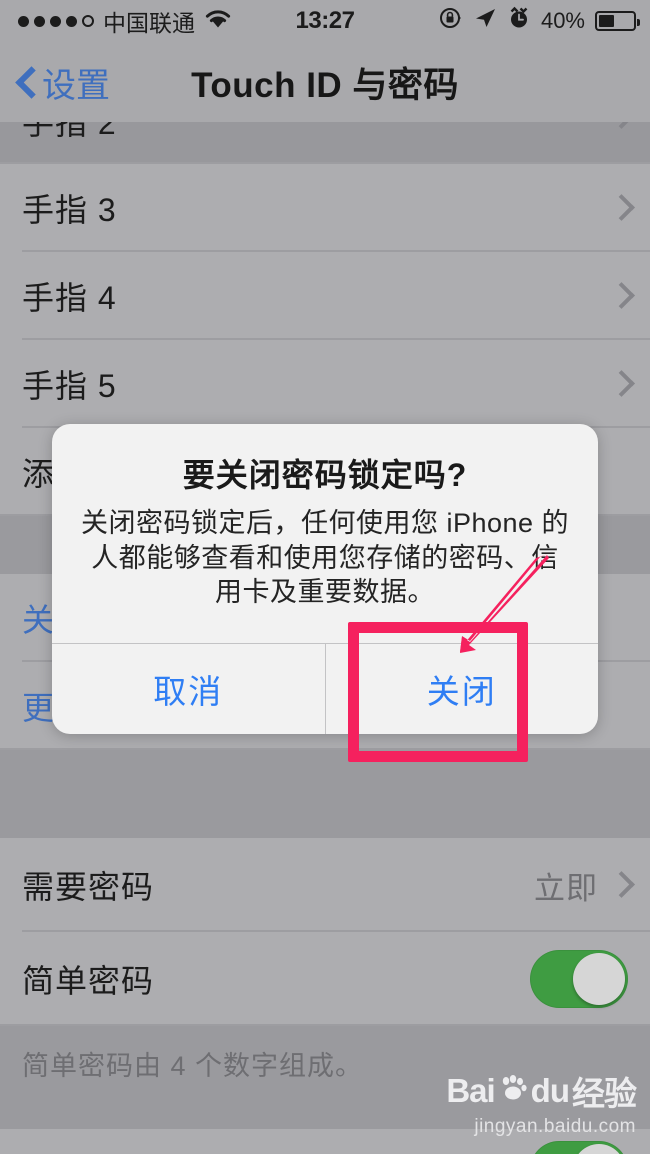  What do you see at coordinates (325, 1054) in the screenshot?
I see `list-footnote: 简单密码由 4 个数字组成。` at bounding box center [325, 1054].